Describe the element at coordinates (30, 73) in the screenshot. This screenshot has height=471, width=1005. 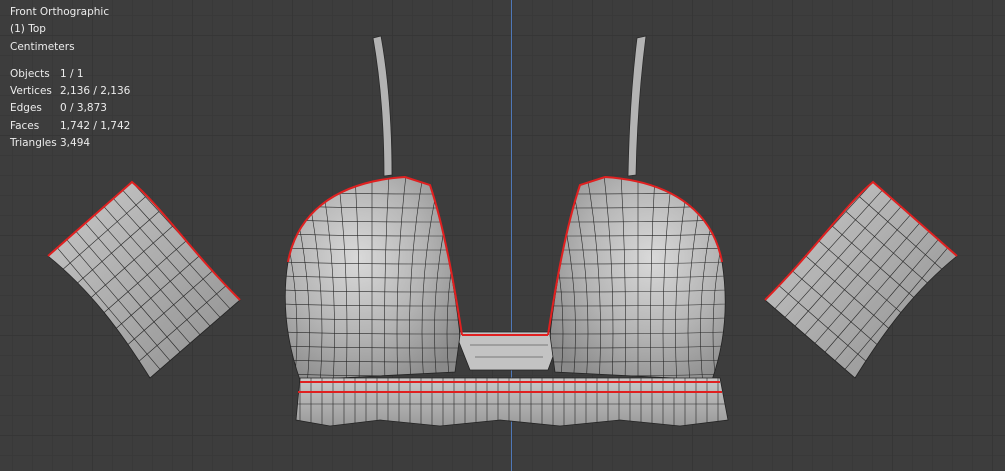
I see `stat-label: Objects` at that location.